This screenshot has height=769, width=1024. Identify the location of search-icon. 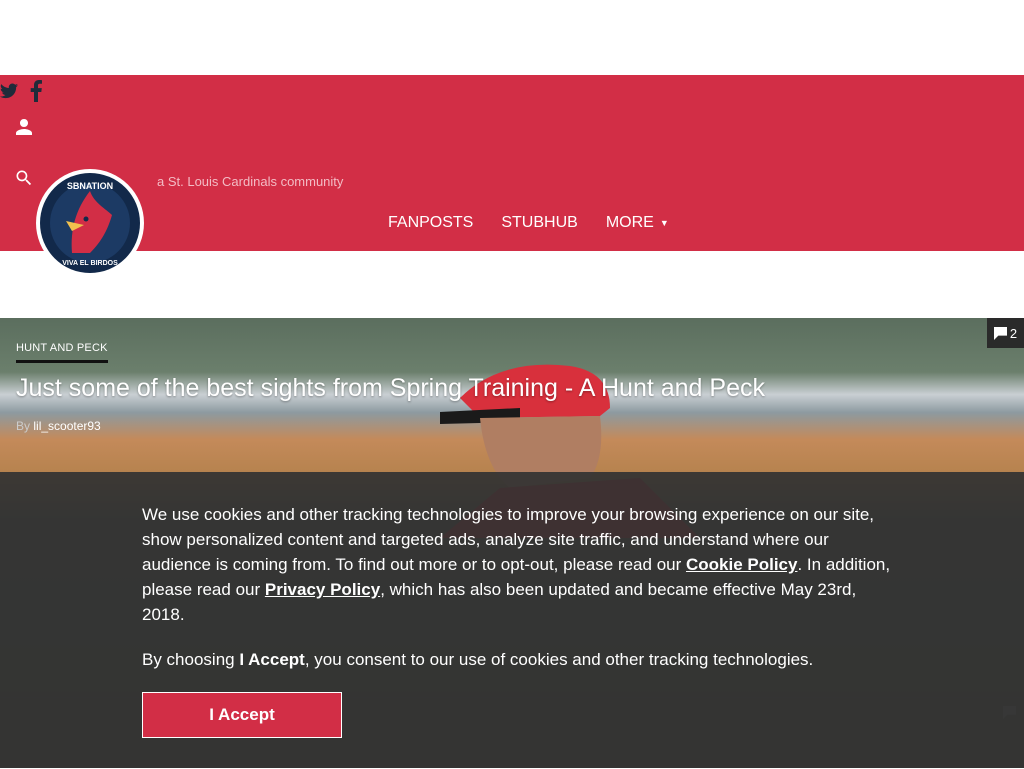
(24, 178).